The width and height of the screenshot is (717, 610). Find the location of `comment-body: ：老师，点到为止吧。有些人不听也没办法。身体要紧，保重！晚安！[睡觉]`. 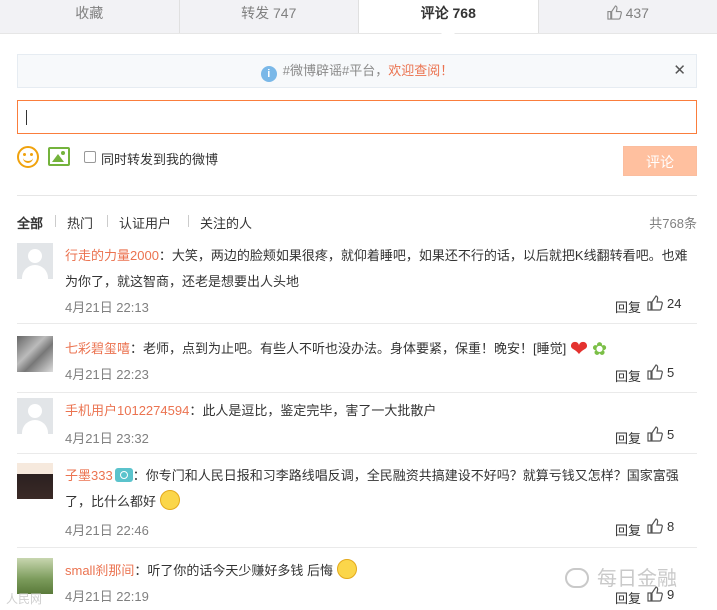

comment-body: ：老师，点到为止吧。有些人不听也没办法。身体要紧，保重！晚安！[睡觉] is located at coordinates (348, 348).